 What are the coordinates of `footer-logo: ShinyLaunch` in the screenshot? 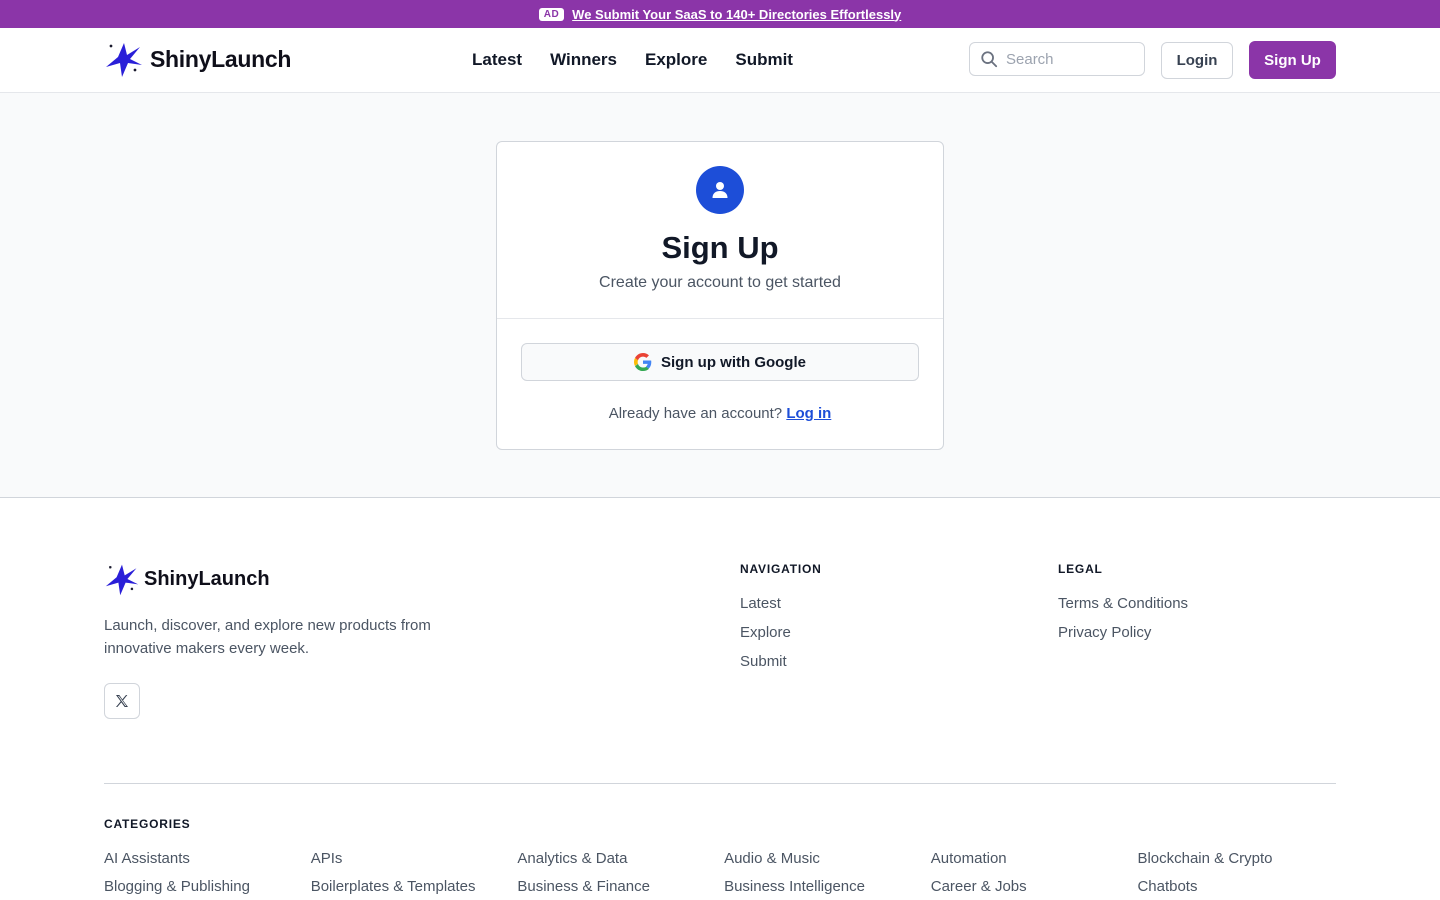 It's located at (187, 579).